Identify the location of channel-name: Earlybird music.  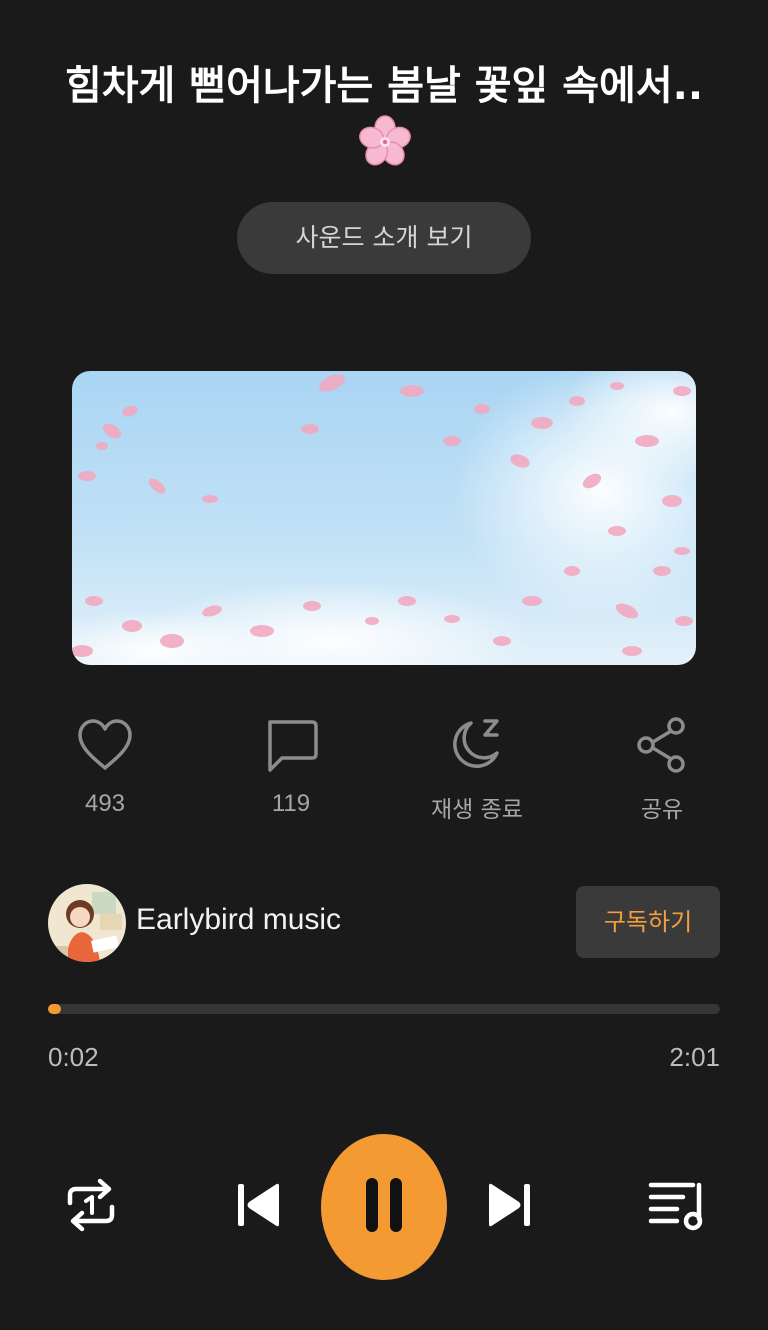
(238, 920).